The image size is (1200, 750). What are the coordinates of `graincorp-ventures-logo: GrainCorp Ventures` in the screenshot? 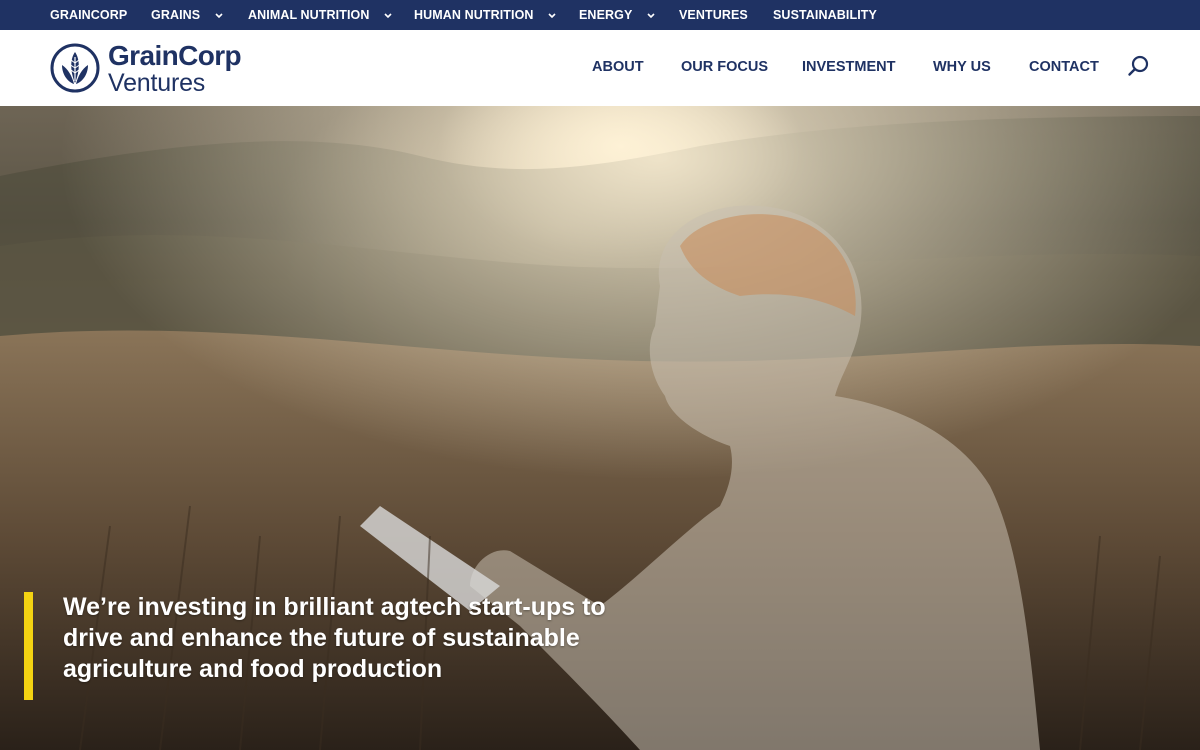 It's located at (150, 69).